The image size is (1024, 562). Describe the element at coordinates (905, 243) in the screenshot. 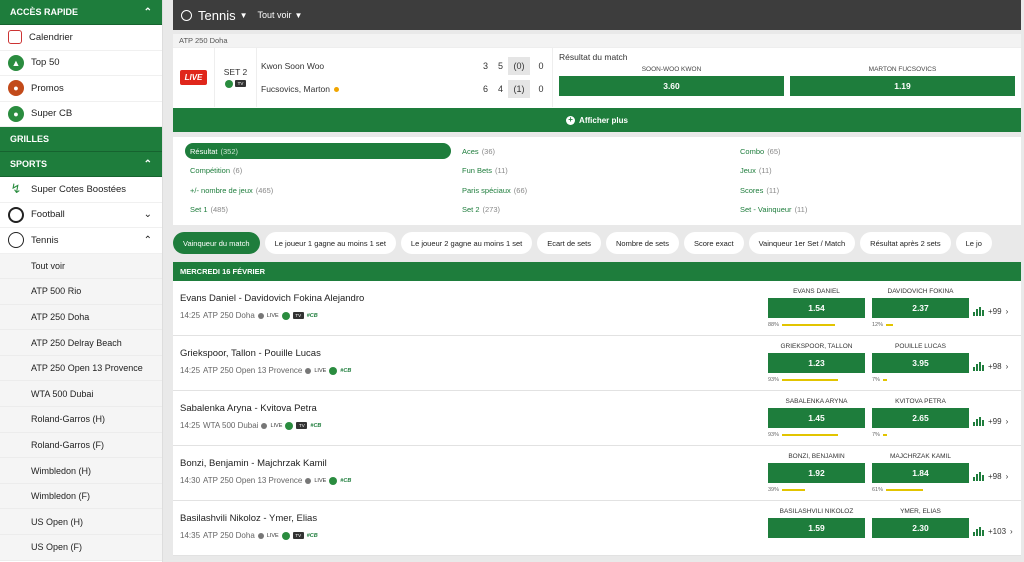

I see `bet-type-chip: Résultat après 2 sets` at that location.